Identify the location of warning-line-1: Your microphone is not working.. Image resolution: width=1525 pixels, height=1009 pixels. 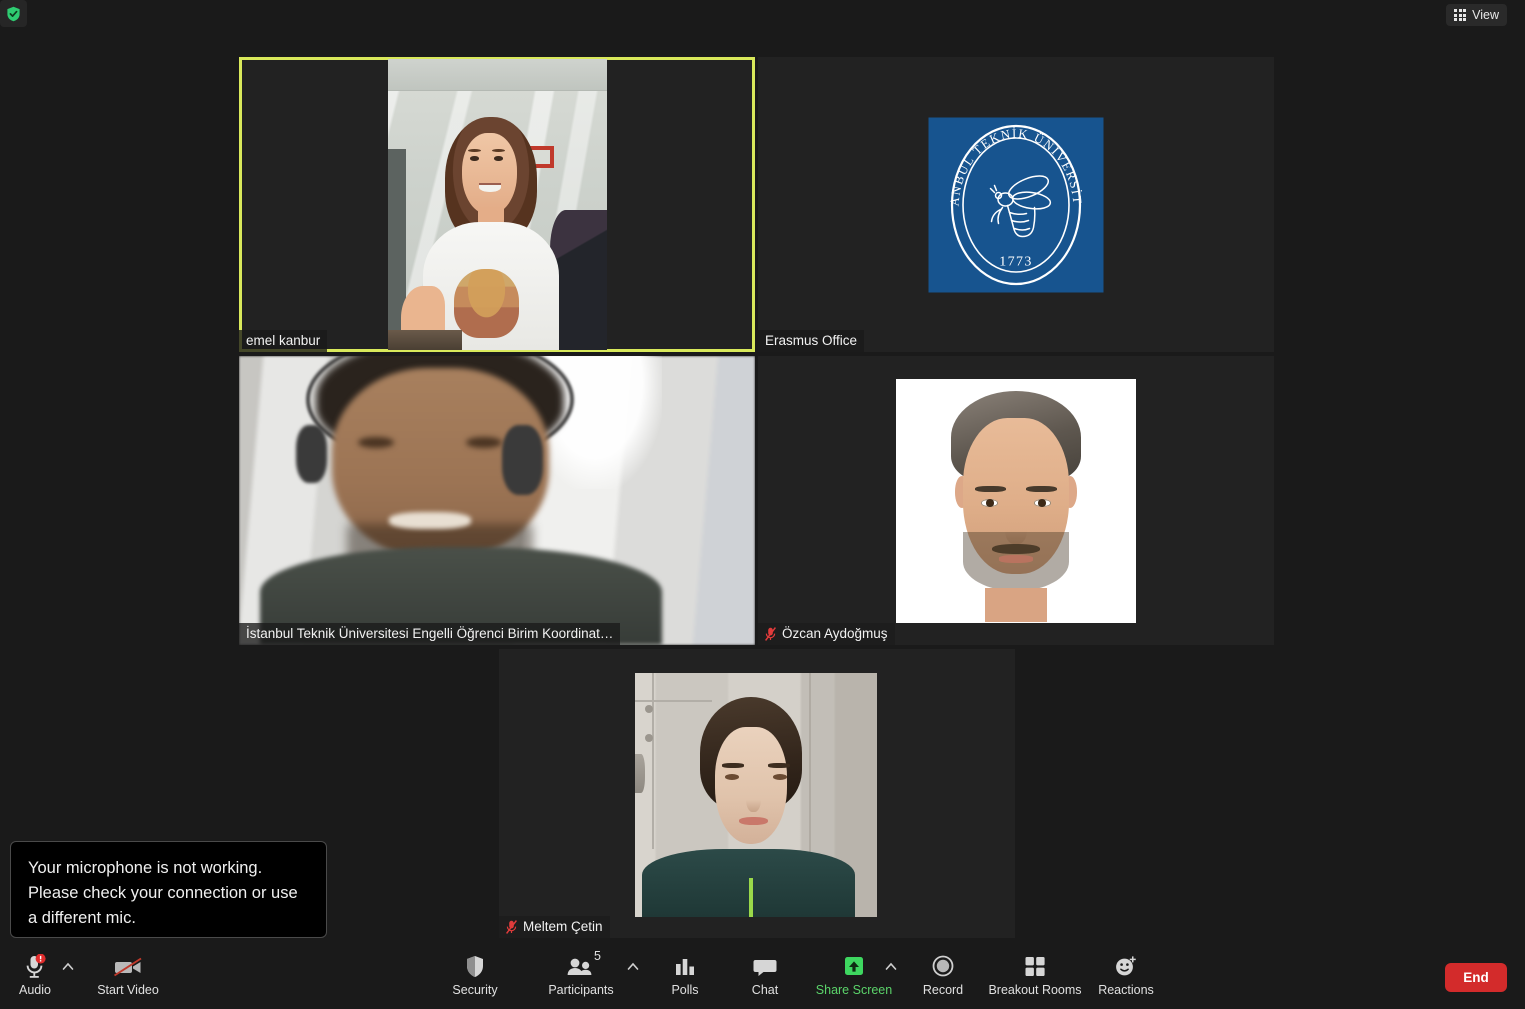
(145, 868).